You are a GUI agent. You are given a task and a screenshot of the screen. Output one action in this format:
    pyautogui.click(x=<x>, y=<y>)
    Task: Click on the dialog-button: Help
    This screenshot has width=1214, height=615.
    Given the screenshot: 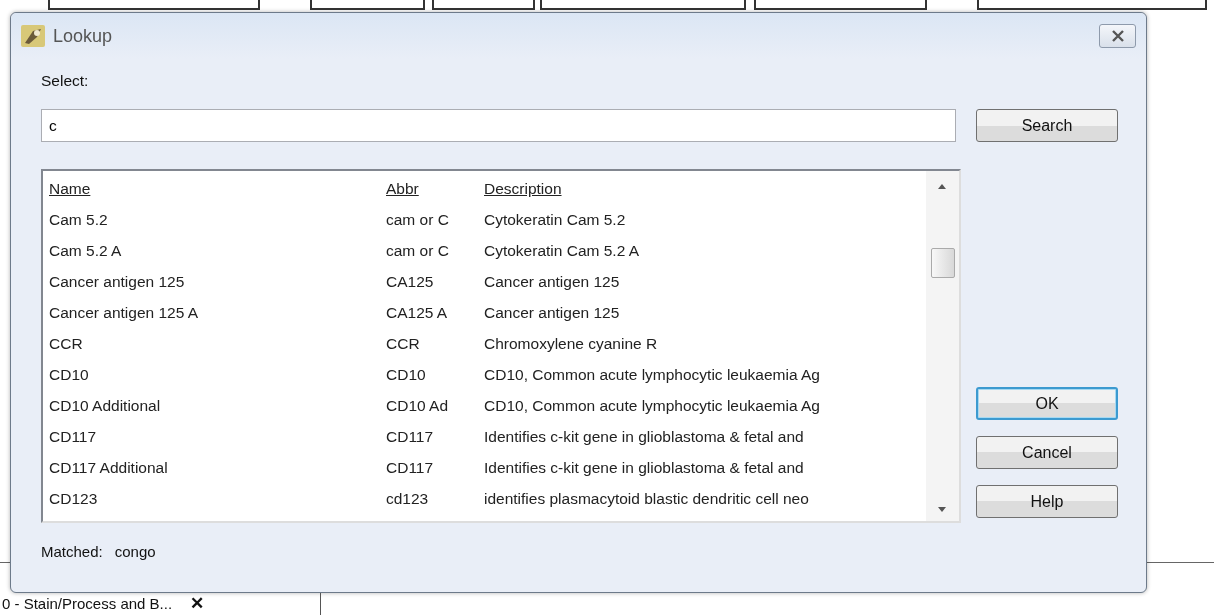 What is the action you would take?
    pyautogui.click(x=1047, y=501)
    